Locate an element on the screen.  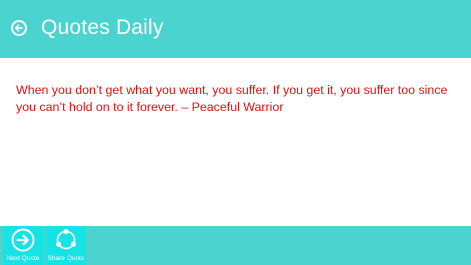
share-quote-button: Share Quote is located at coordinates (66, 245).